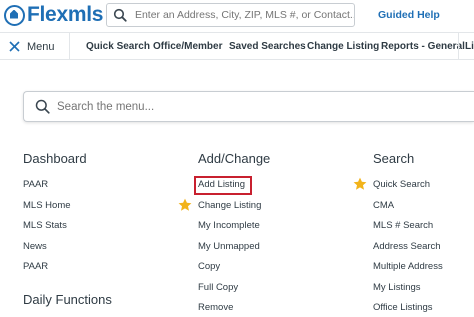 The height and width of the screenshot is (317, 474). What do you see at coordinates (65, 14) in the screenshot?
I see `logo-text: Flexmls` at bounding box center [65, 14].